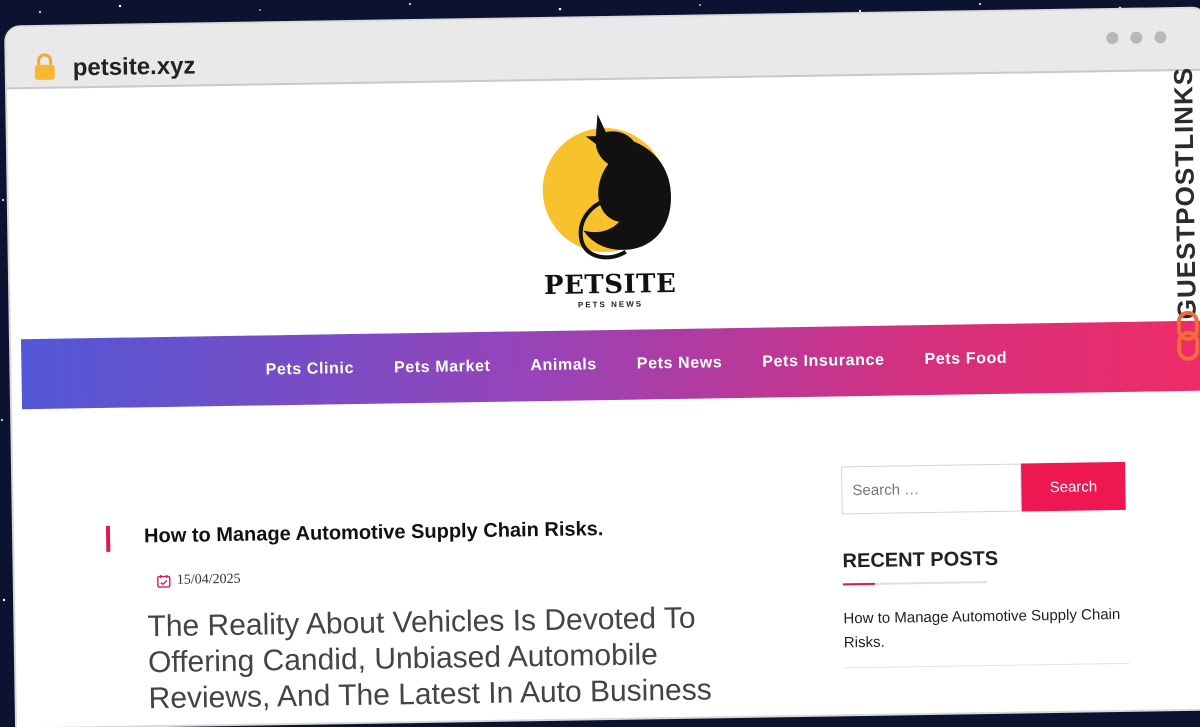 The image size is (1200, 727). What do you see at coordinates (965, 359) in the screenshot?
I see `nav-item-pets-food: Pets Food` at bounding box center [965, 359].